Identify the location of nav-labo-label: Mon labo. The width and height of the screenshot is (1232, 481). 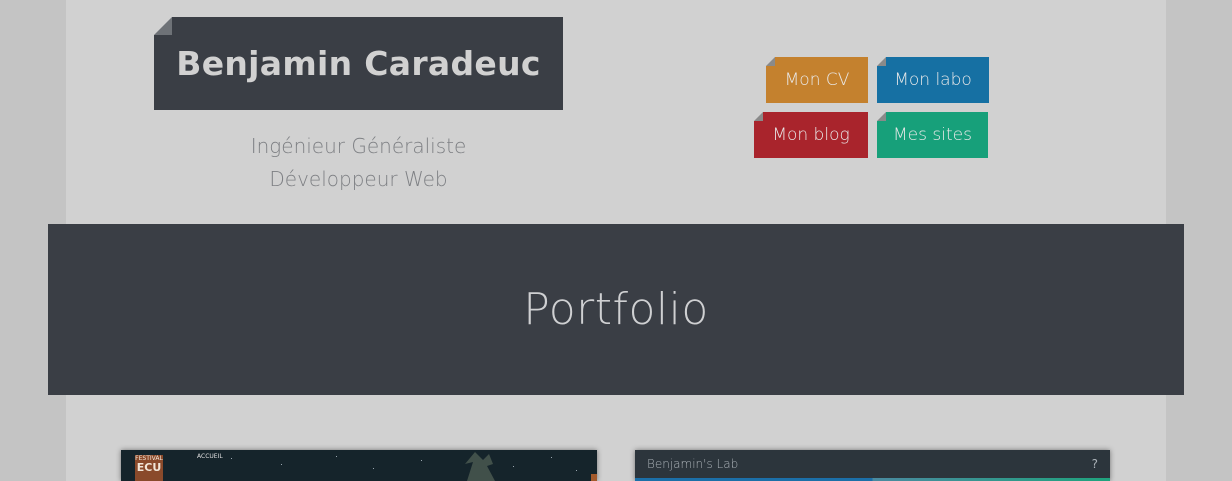
(933, 80).